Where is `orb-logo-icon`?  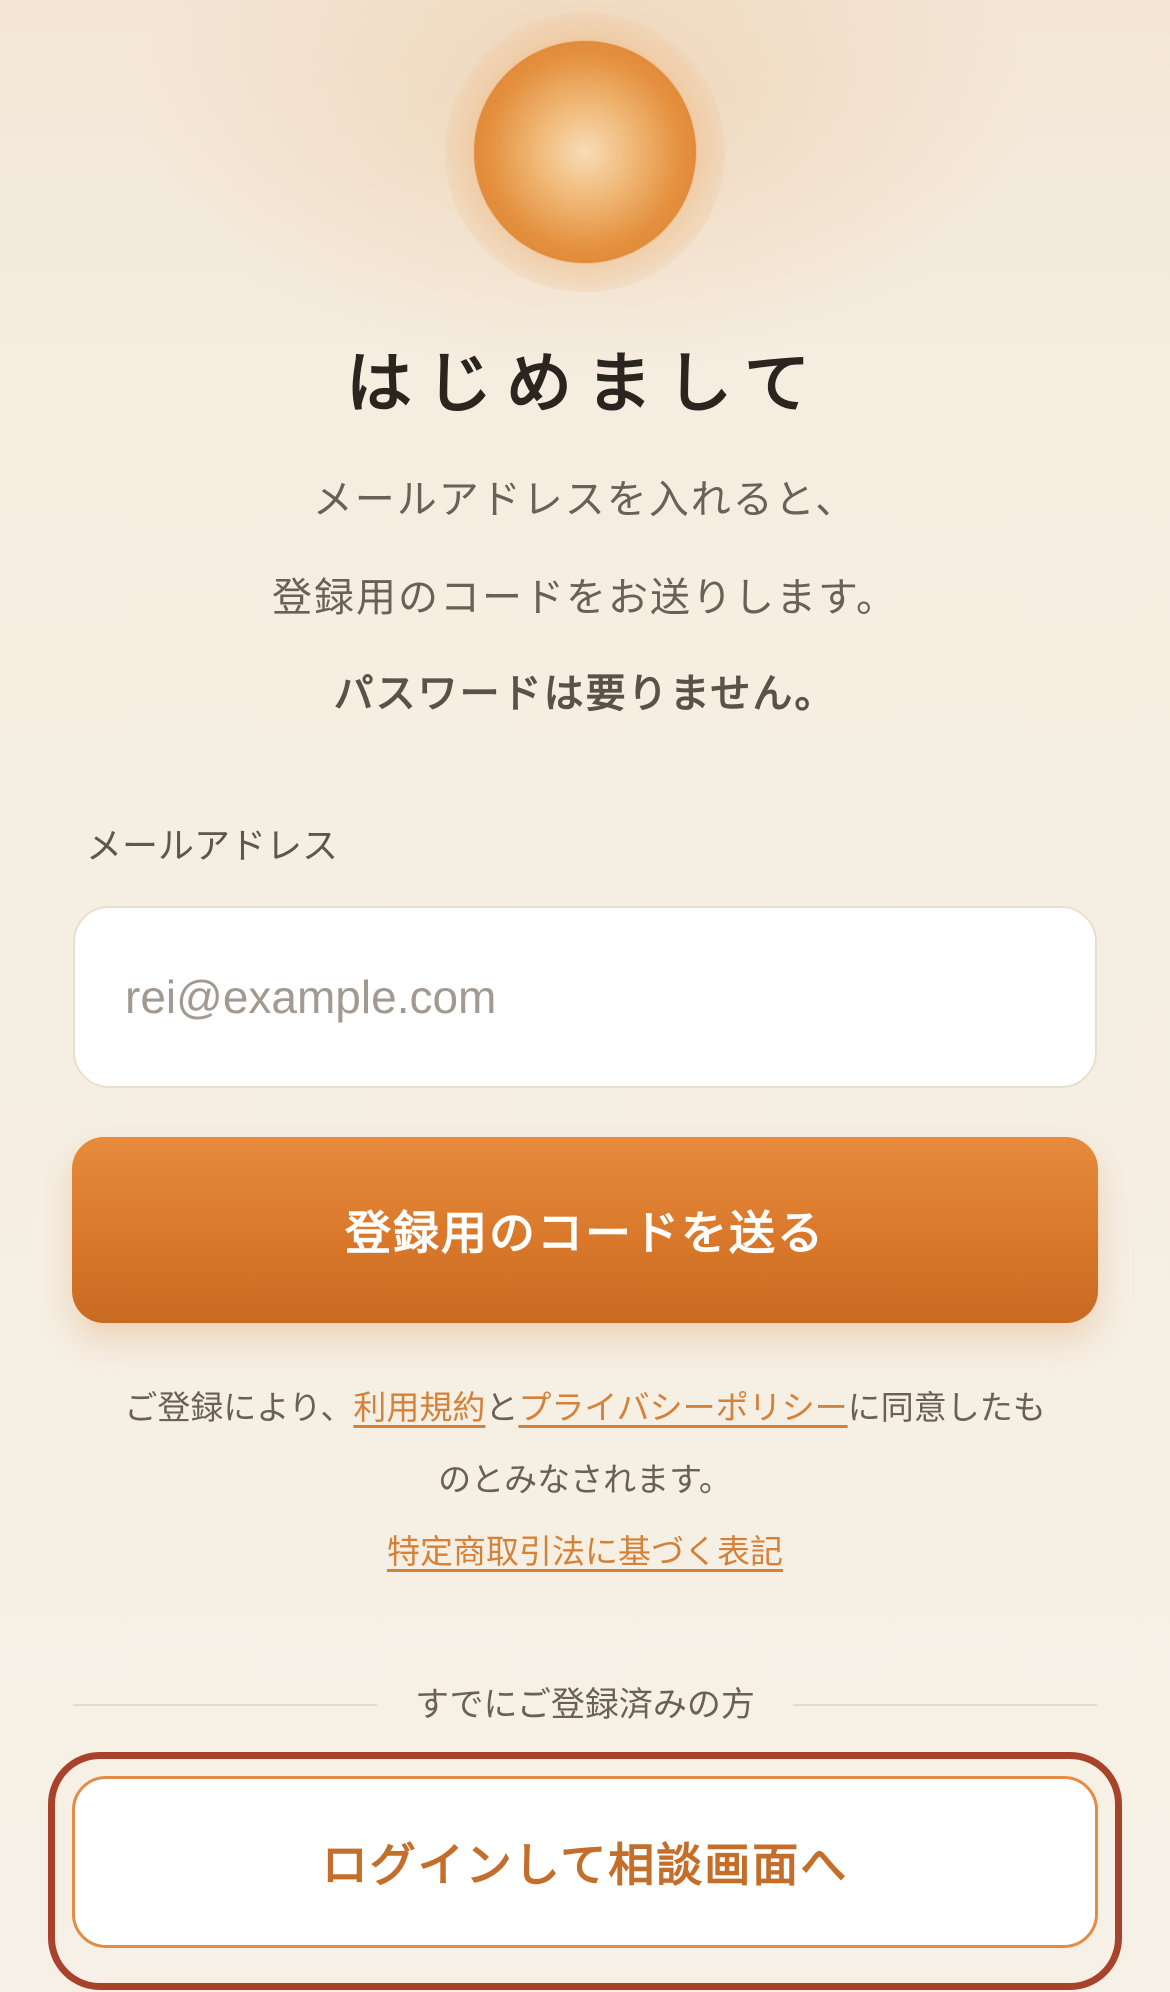
orb-logo-icon is located at coordinates (585, 152).